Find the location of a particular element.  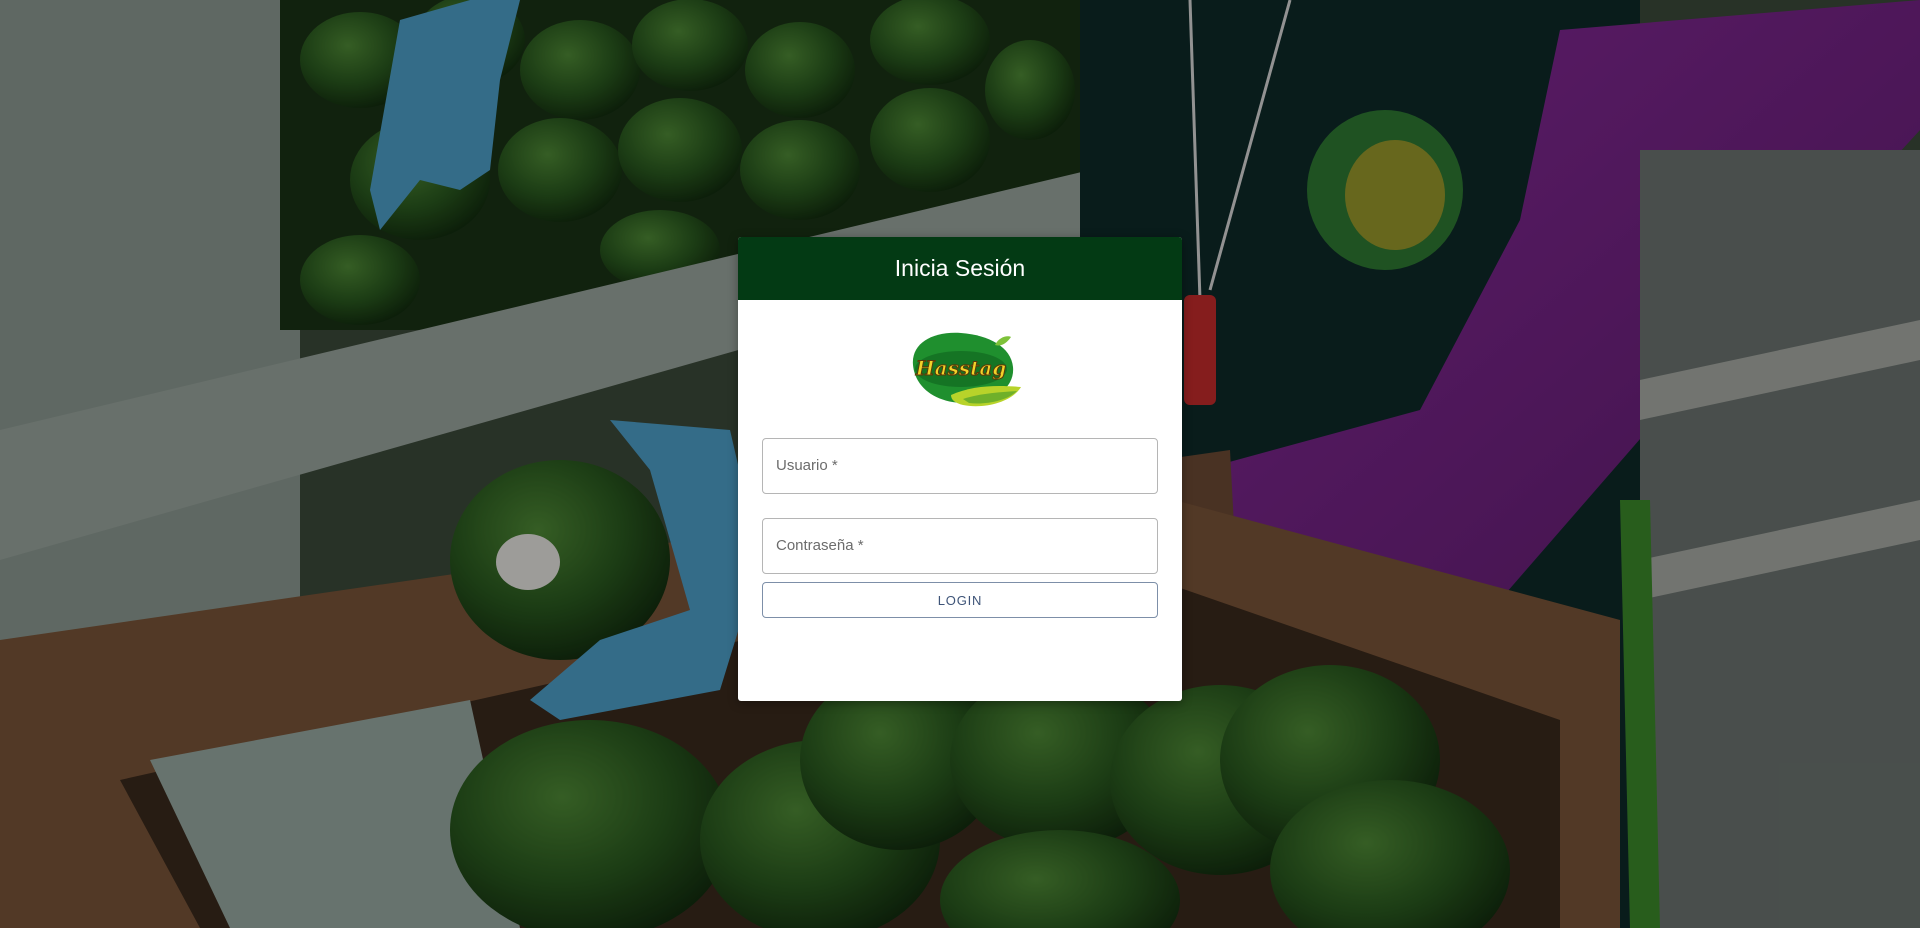

login-title: Inicia Sesión is located at coordinates (960, 268).